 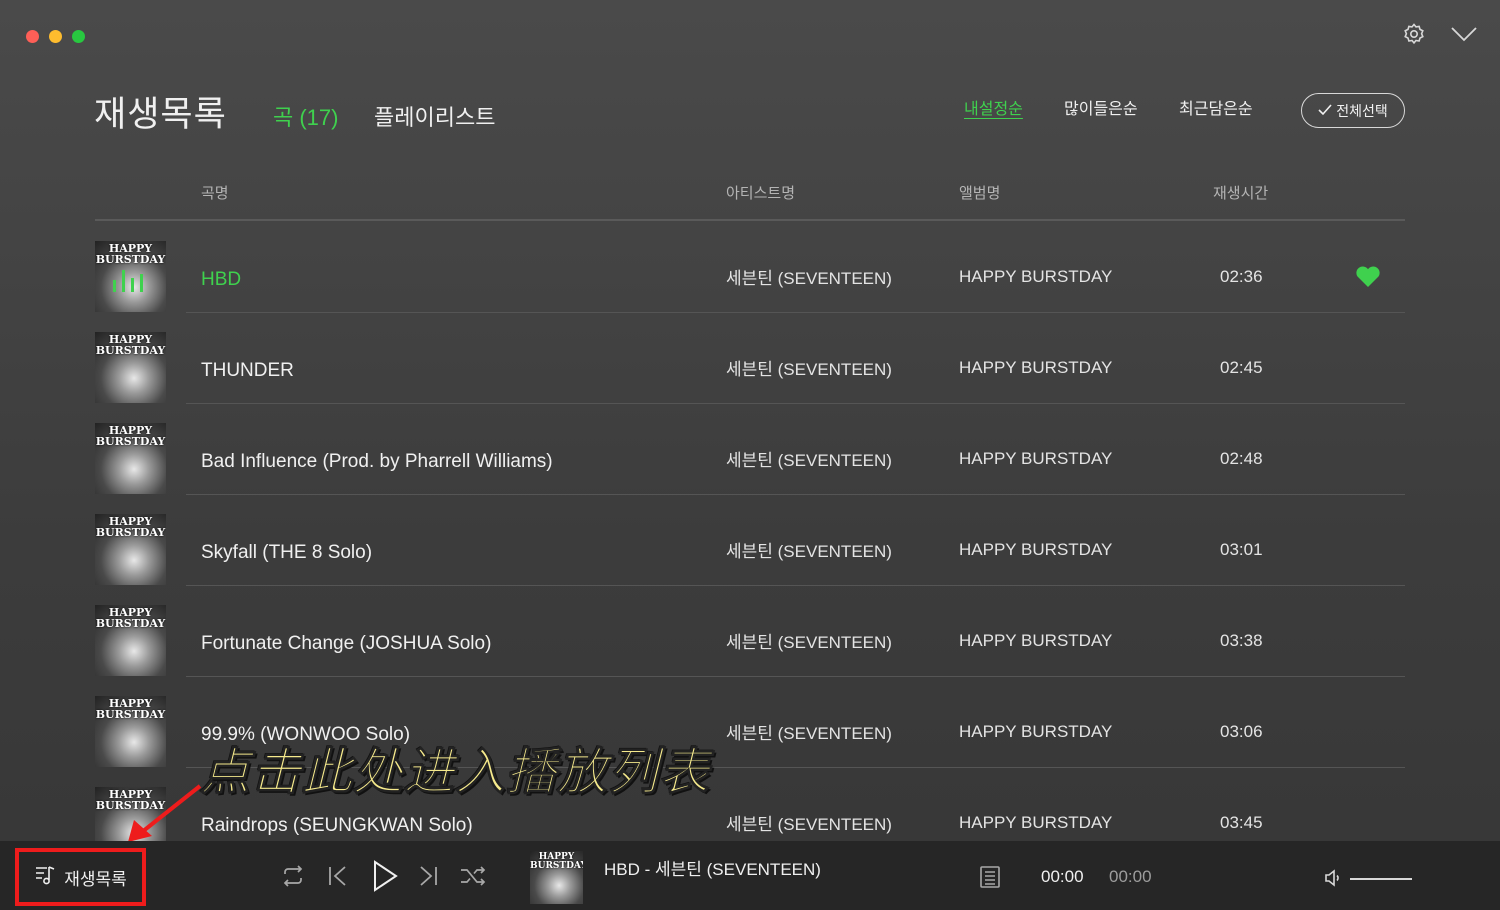 What do you see at coordinates (32, 36) in the screenshot?
I see `close-window-button` at bounding box center [32, 36].